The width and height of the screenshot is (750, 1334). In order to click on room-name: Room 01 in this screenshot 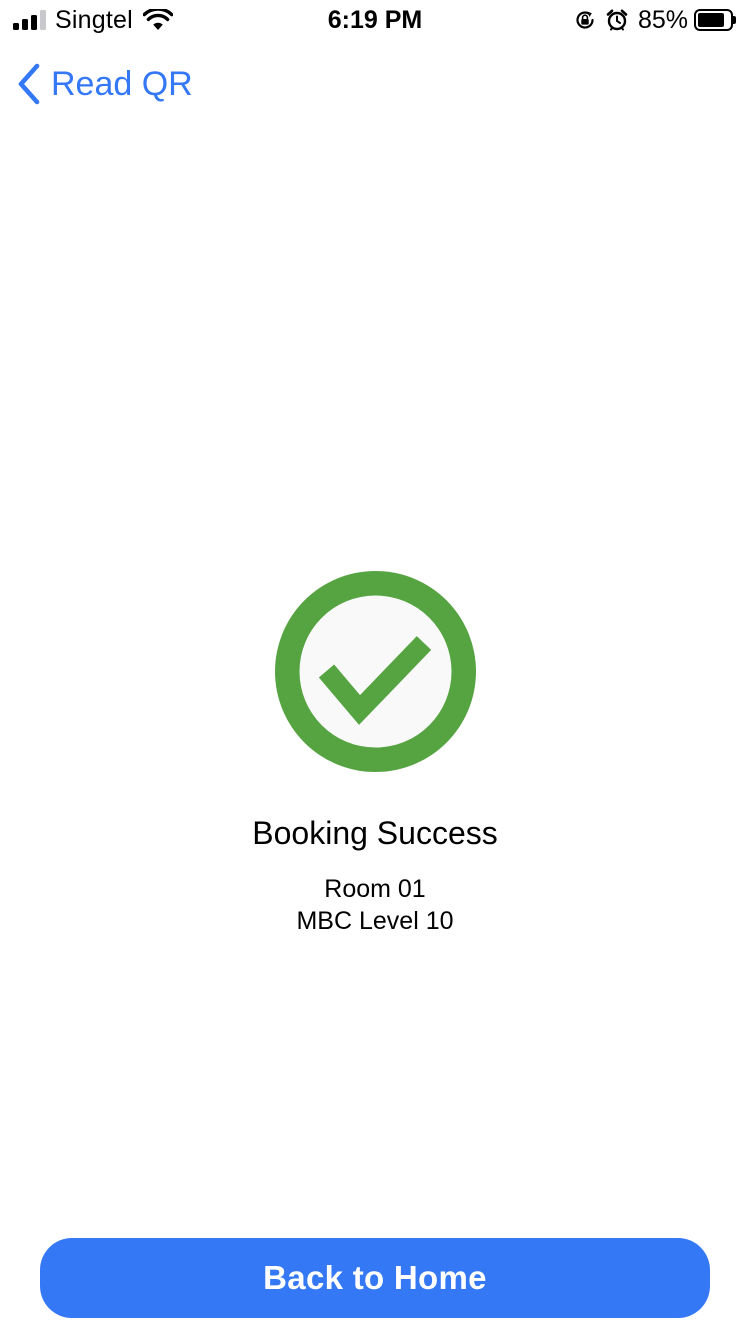, I will do `click(375, 889)`.